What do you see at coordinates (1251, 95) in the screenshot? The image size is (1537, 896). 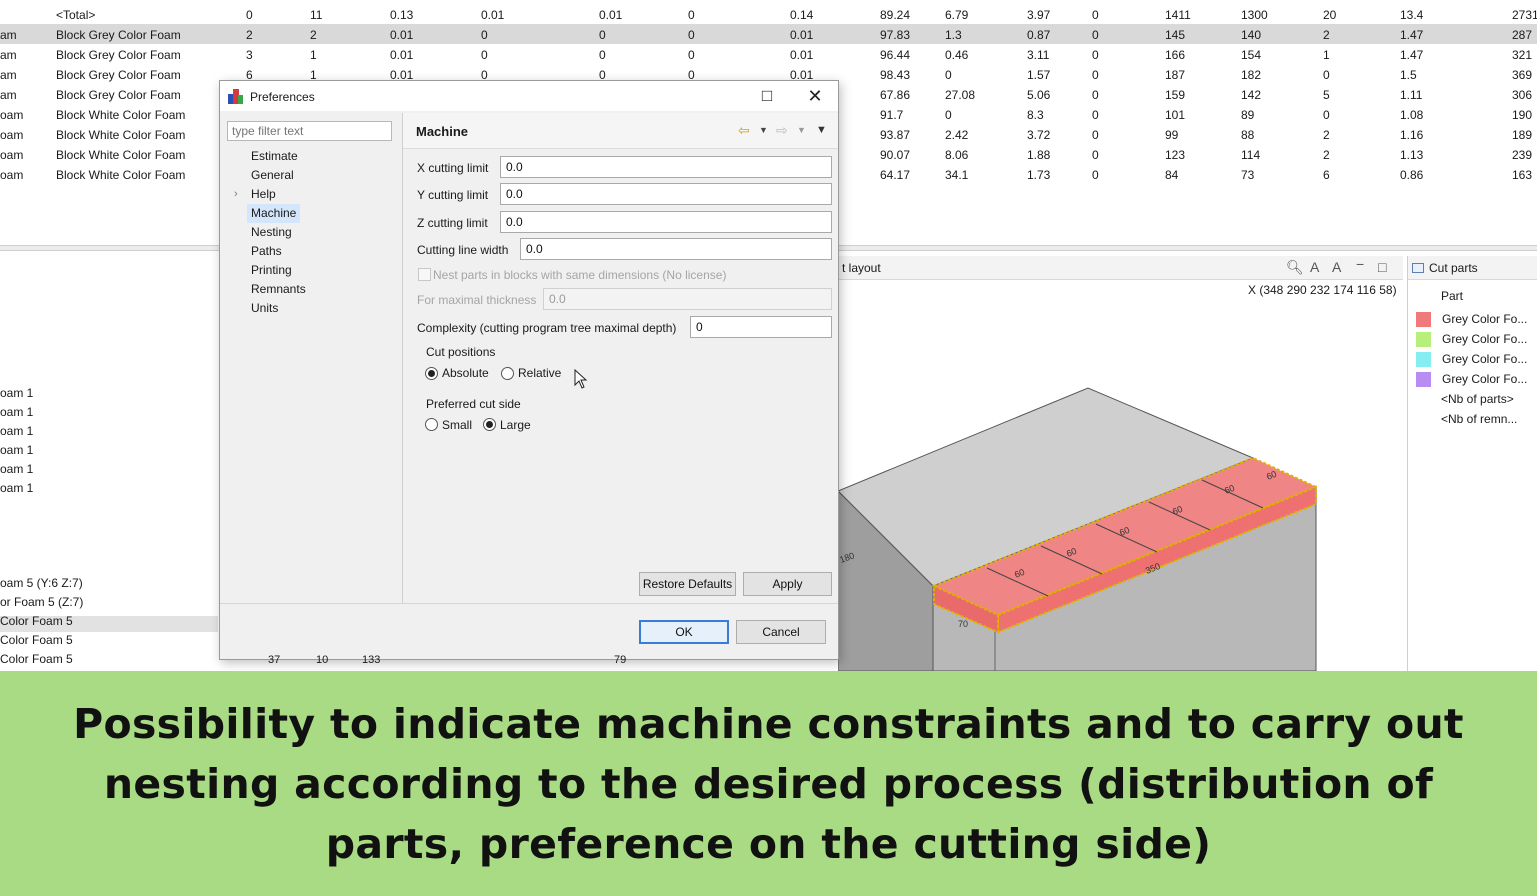 I see `cell-value: 142` at bounding box center [1251, 95].